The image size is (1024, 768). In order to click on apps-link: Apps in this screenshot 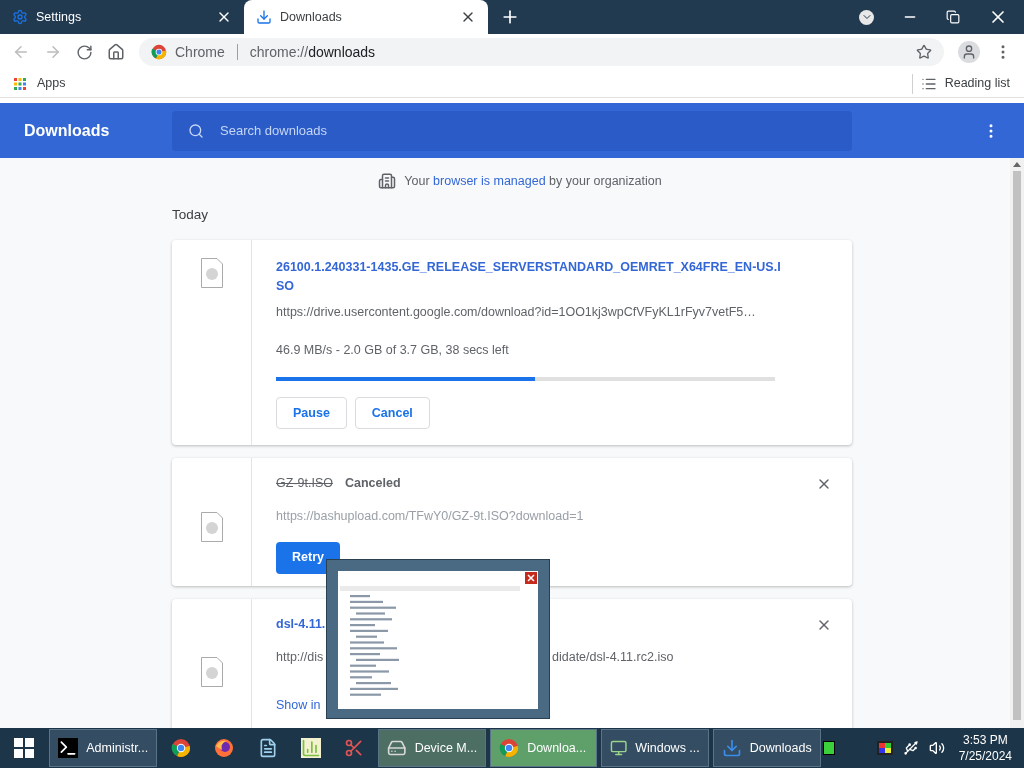, I will do `click(51, 83)`.